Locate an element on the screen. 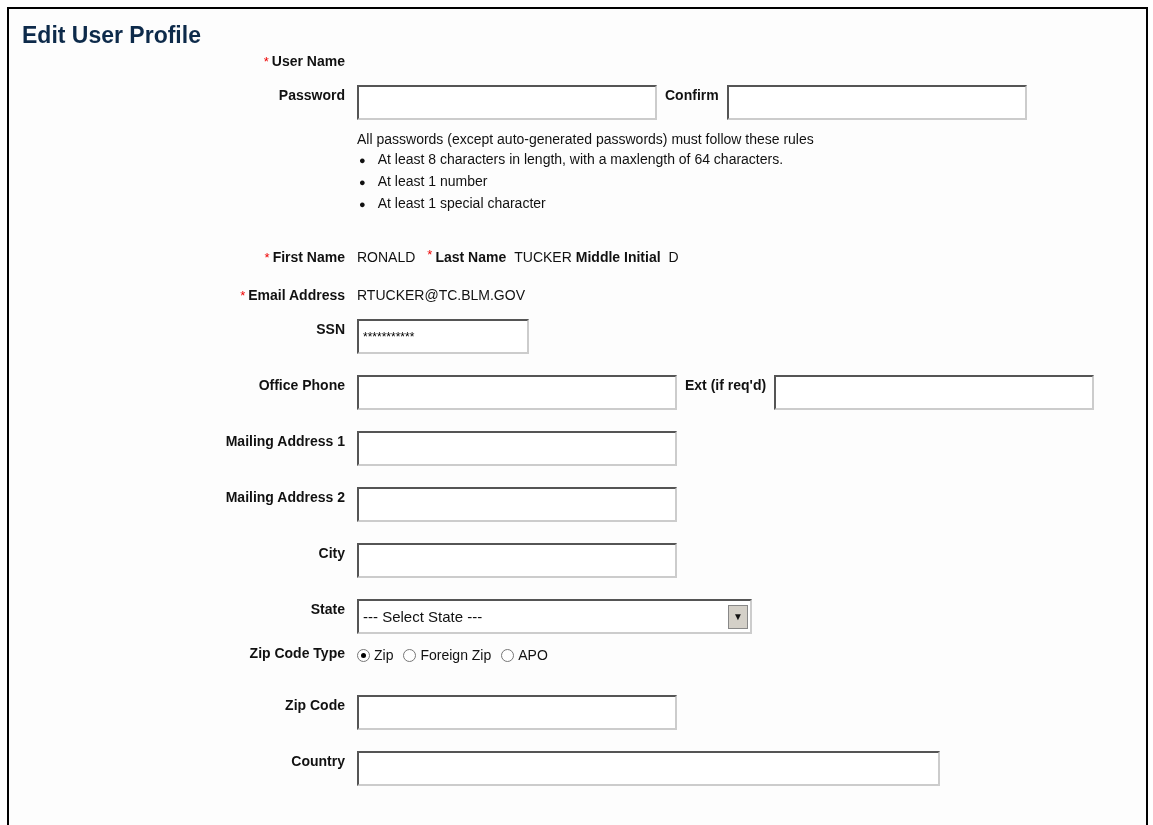 This screenshot has height=825, width=1153. field-label: SSN is located at coordinates (330, 329).